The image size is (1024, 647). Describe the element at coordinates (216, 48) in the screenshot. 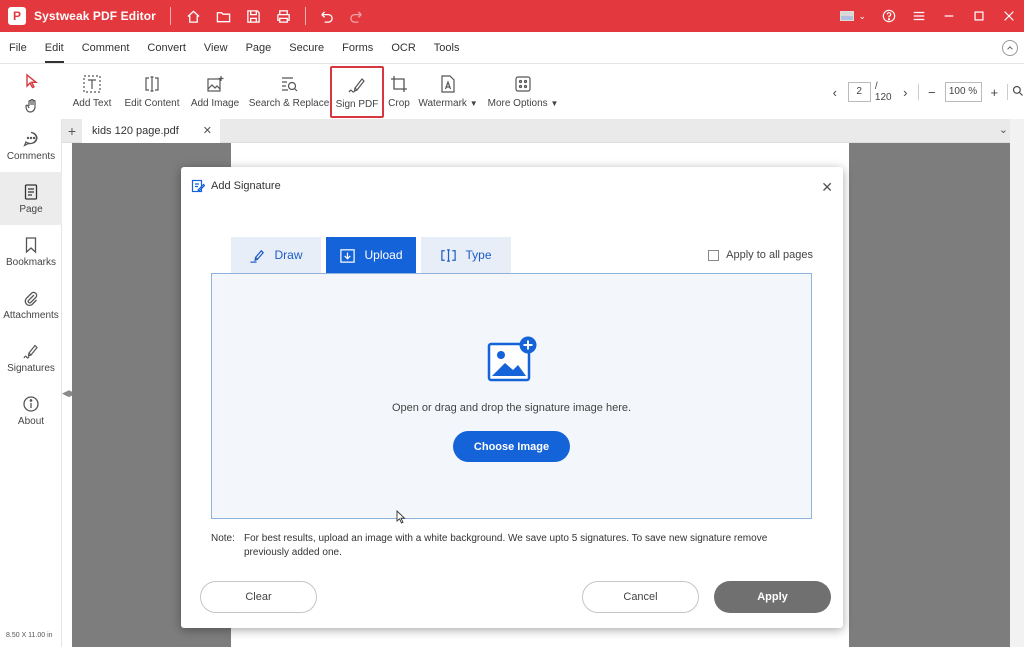

I see `menu-view: View` at that location.